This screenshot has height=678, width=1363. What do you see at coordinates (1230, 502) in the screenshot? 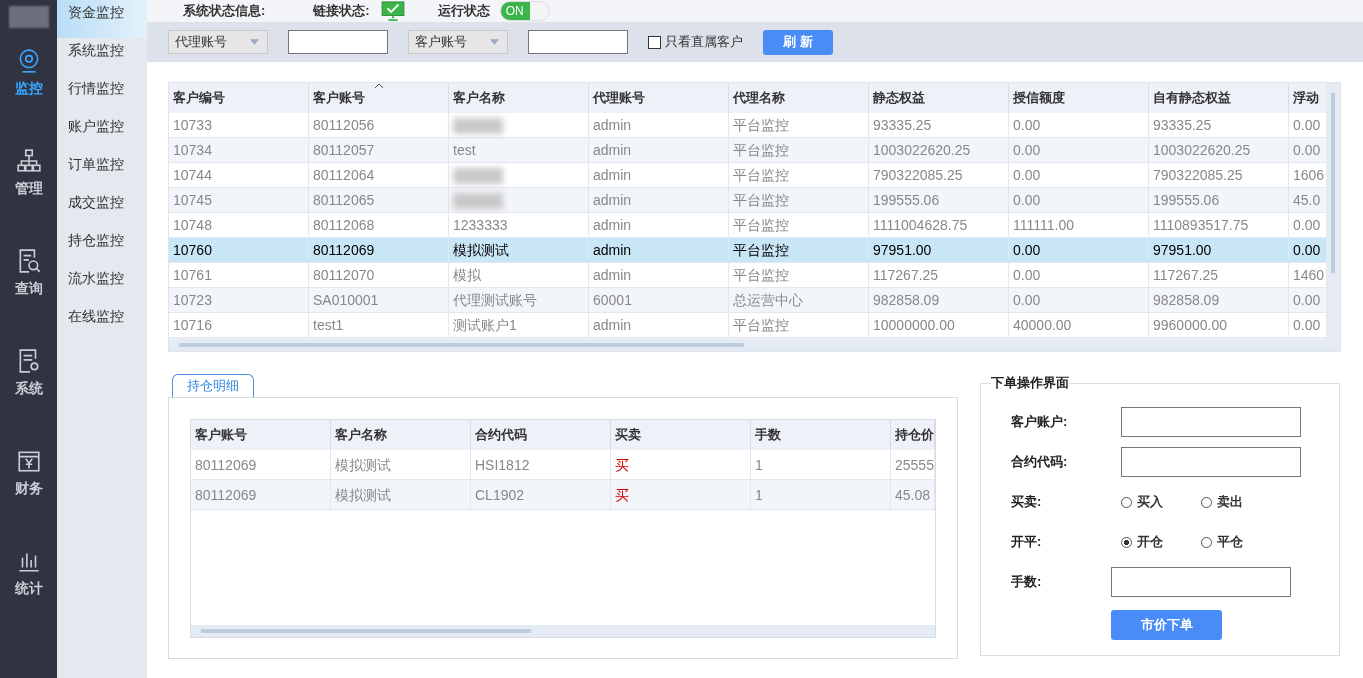
I see `radio-label: 卖出` at bounding box center [1230, 502].